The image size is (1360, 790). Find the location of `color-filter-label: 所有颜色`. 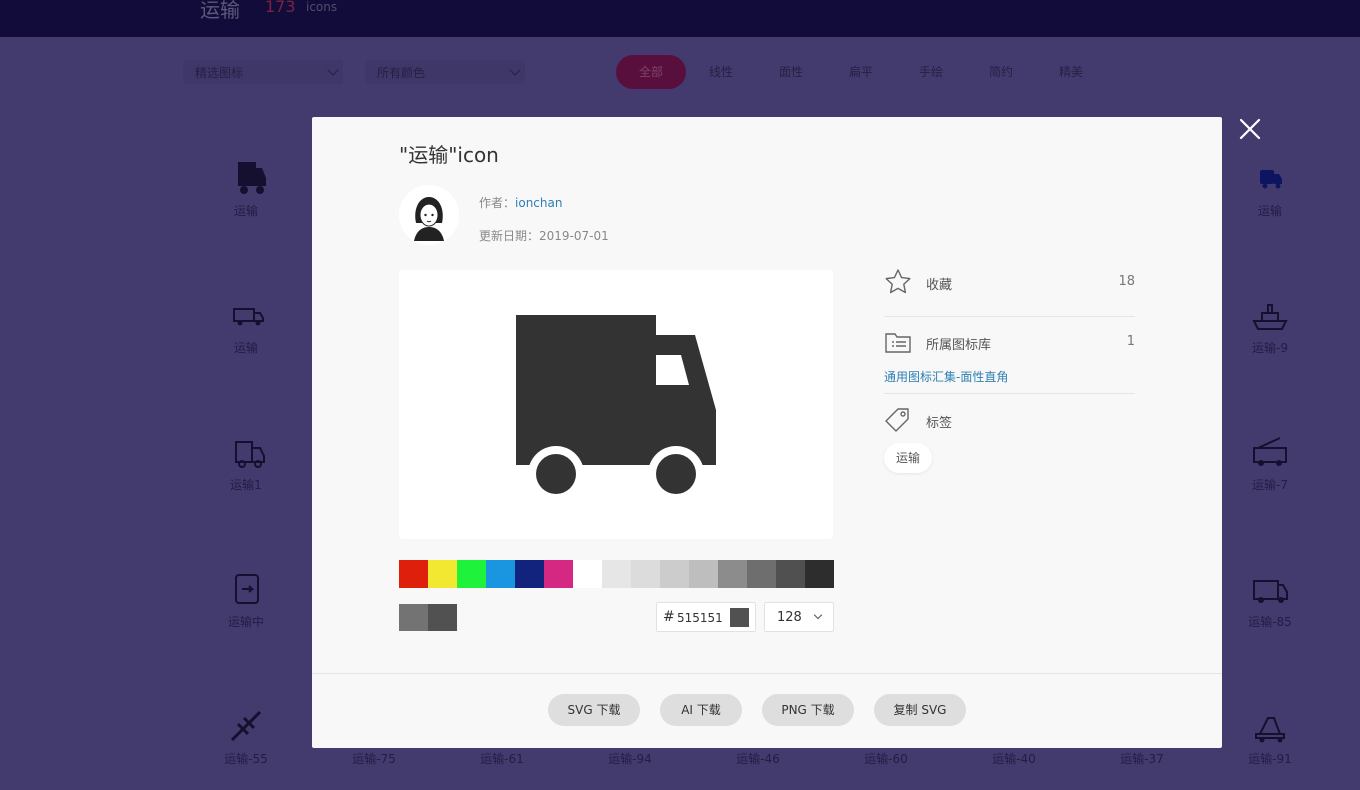

color-filter-label: 所有颜色 is located at coordinates (401, 73).